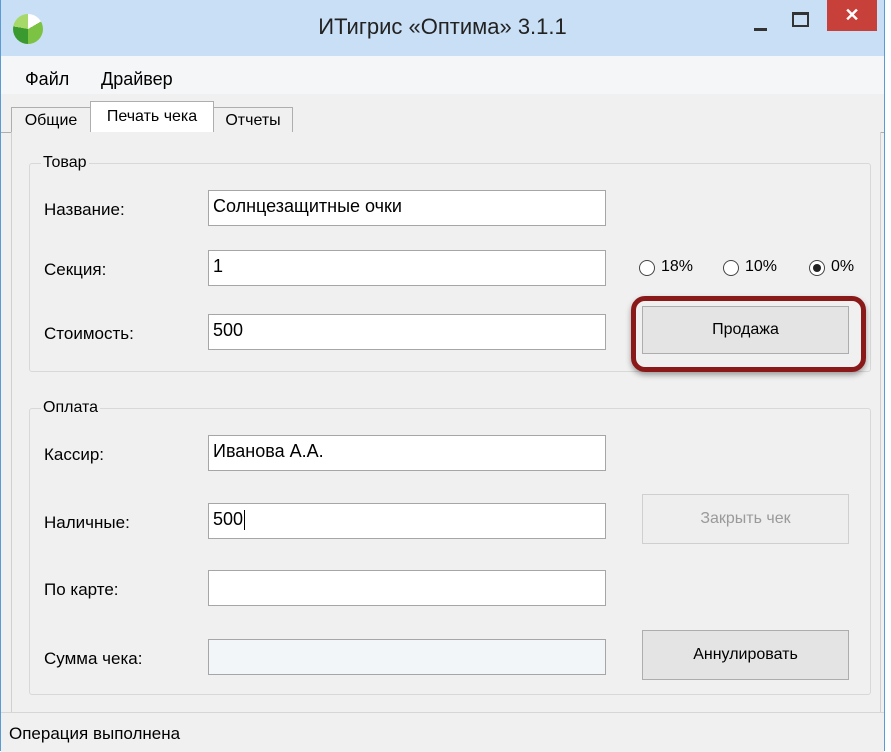  What do you see at coordinates (745, 655) in the screenshot?
I see `cancel-button: Аннулировать` at bounding box center [745, 655].